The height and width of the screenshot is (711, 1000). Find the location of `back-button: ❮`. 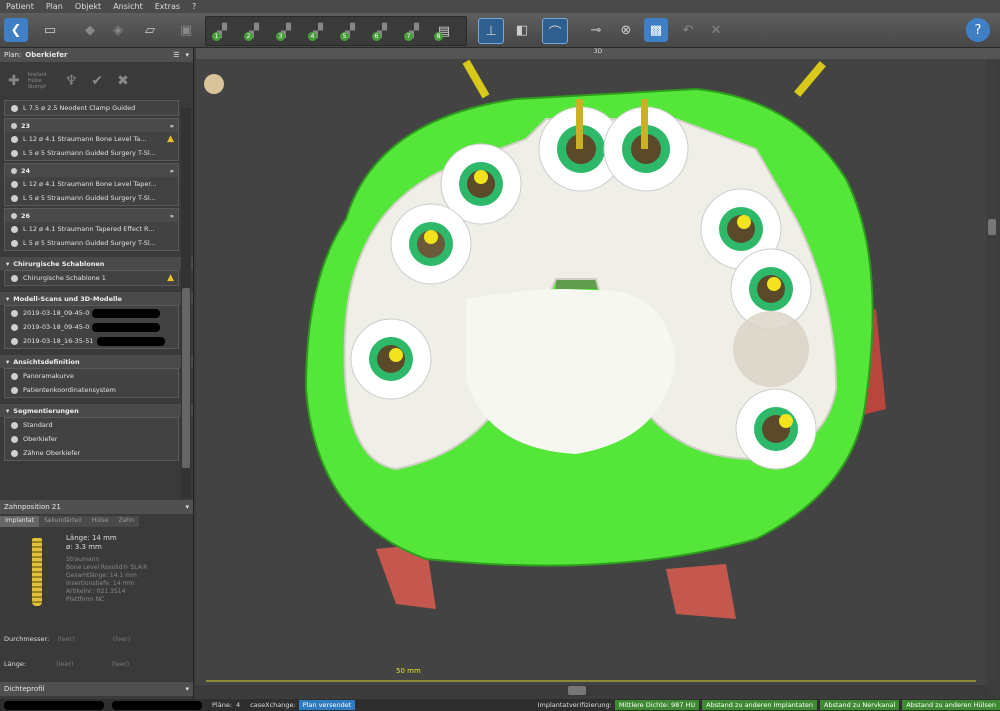

back-button: ❮ is located at coordinates (16, 30).